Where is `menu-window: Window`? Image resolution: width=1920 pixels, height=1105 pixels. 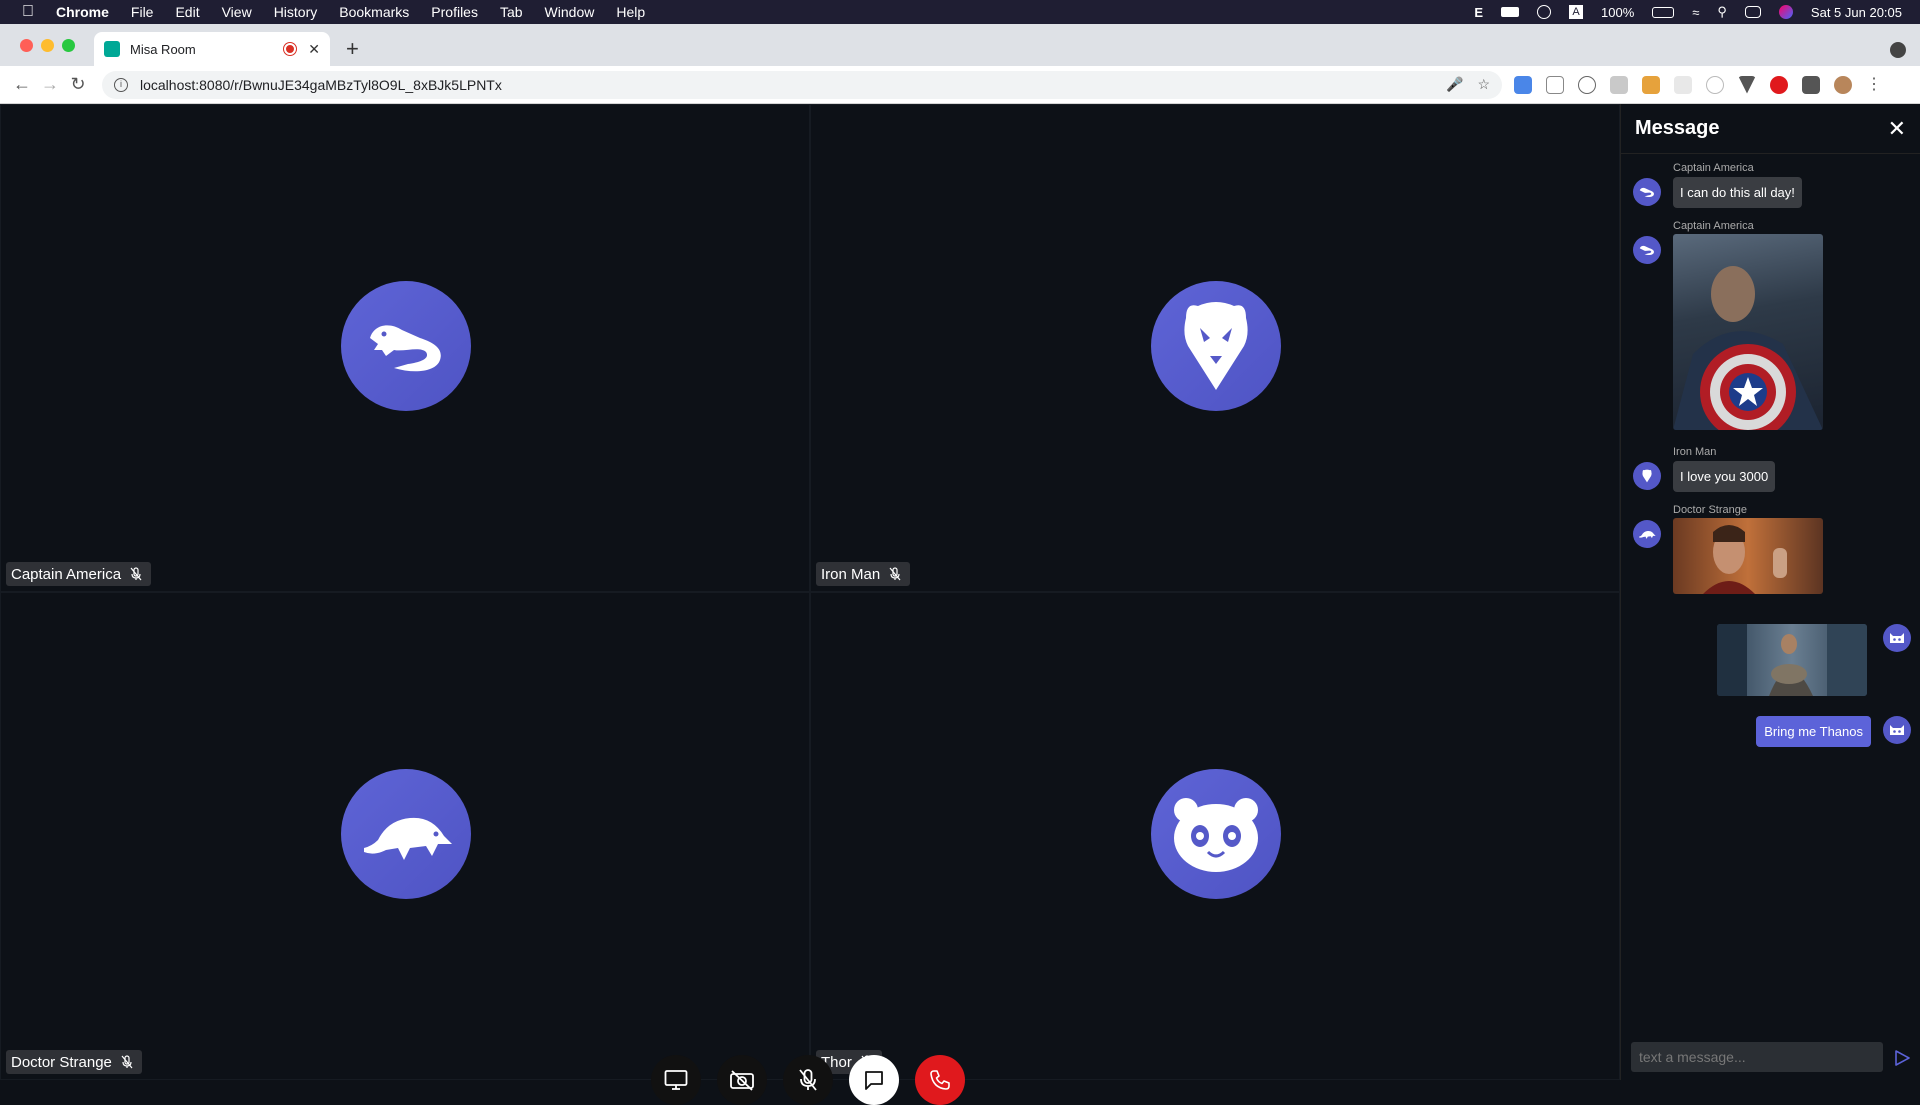 menu-window: Window is located at coordinates (570, 12).